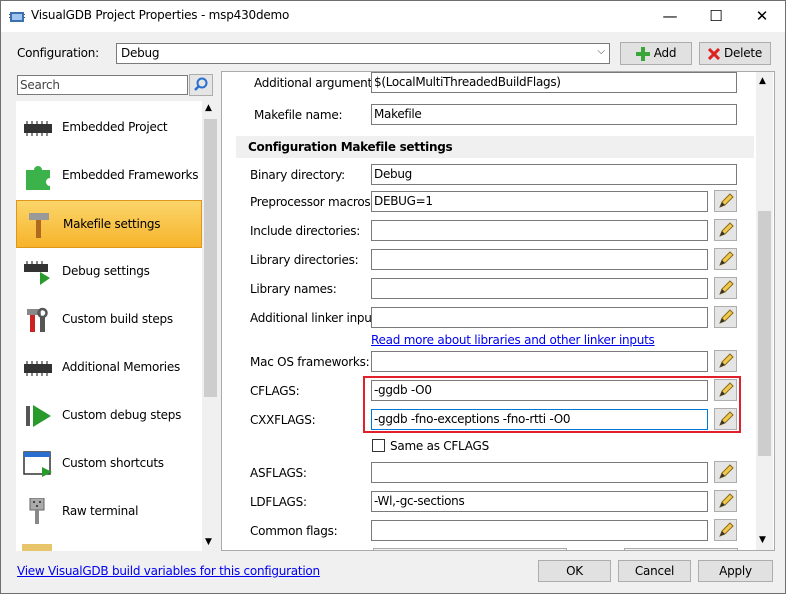  Describe the element at coordinates (665, 53) in the screenshot. I see `add-label: Add` at that location.